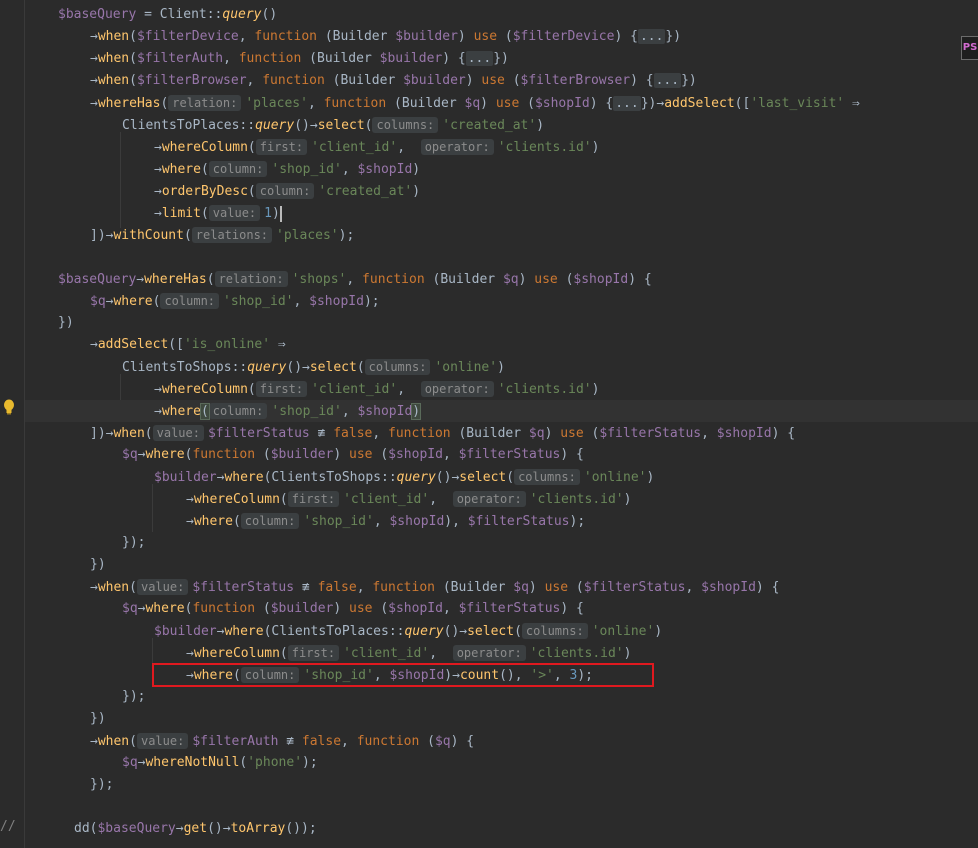 The width and height of the screenshot is (978, 848). Describe the element at coordinates (165, 454) in the screenshot. I see `code-token: where` at that location.